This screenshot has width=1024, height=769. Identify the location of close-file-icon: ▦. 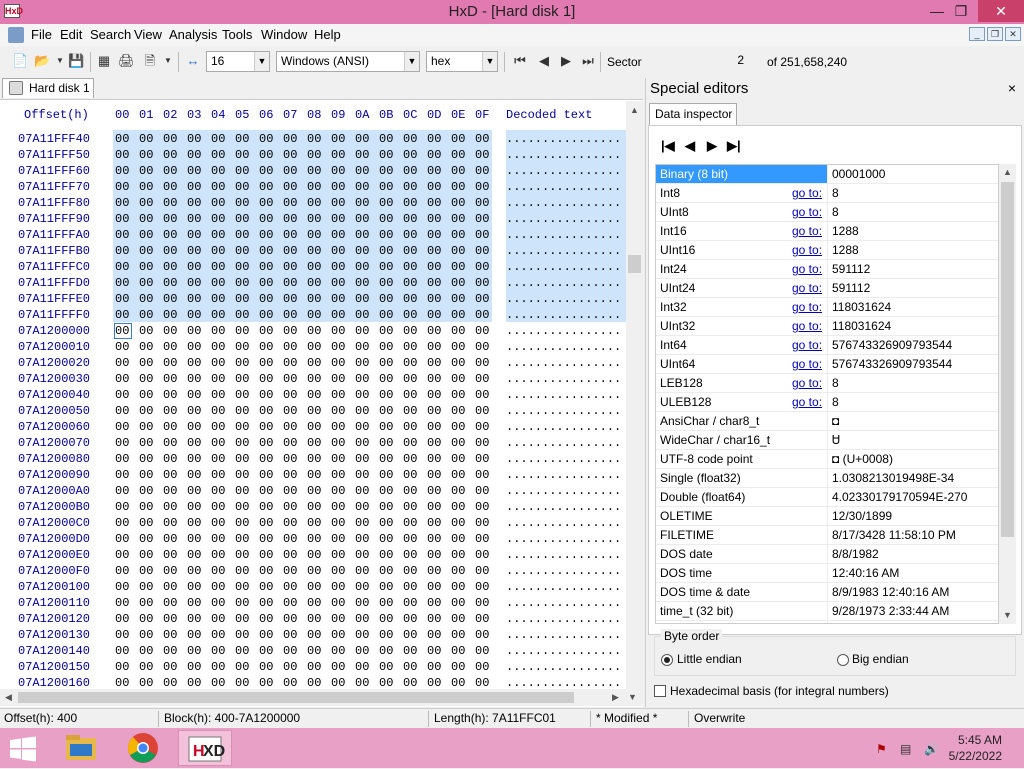
(104, 61).